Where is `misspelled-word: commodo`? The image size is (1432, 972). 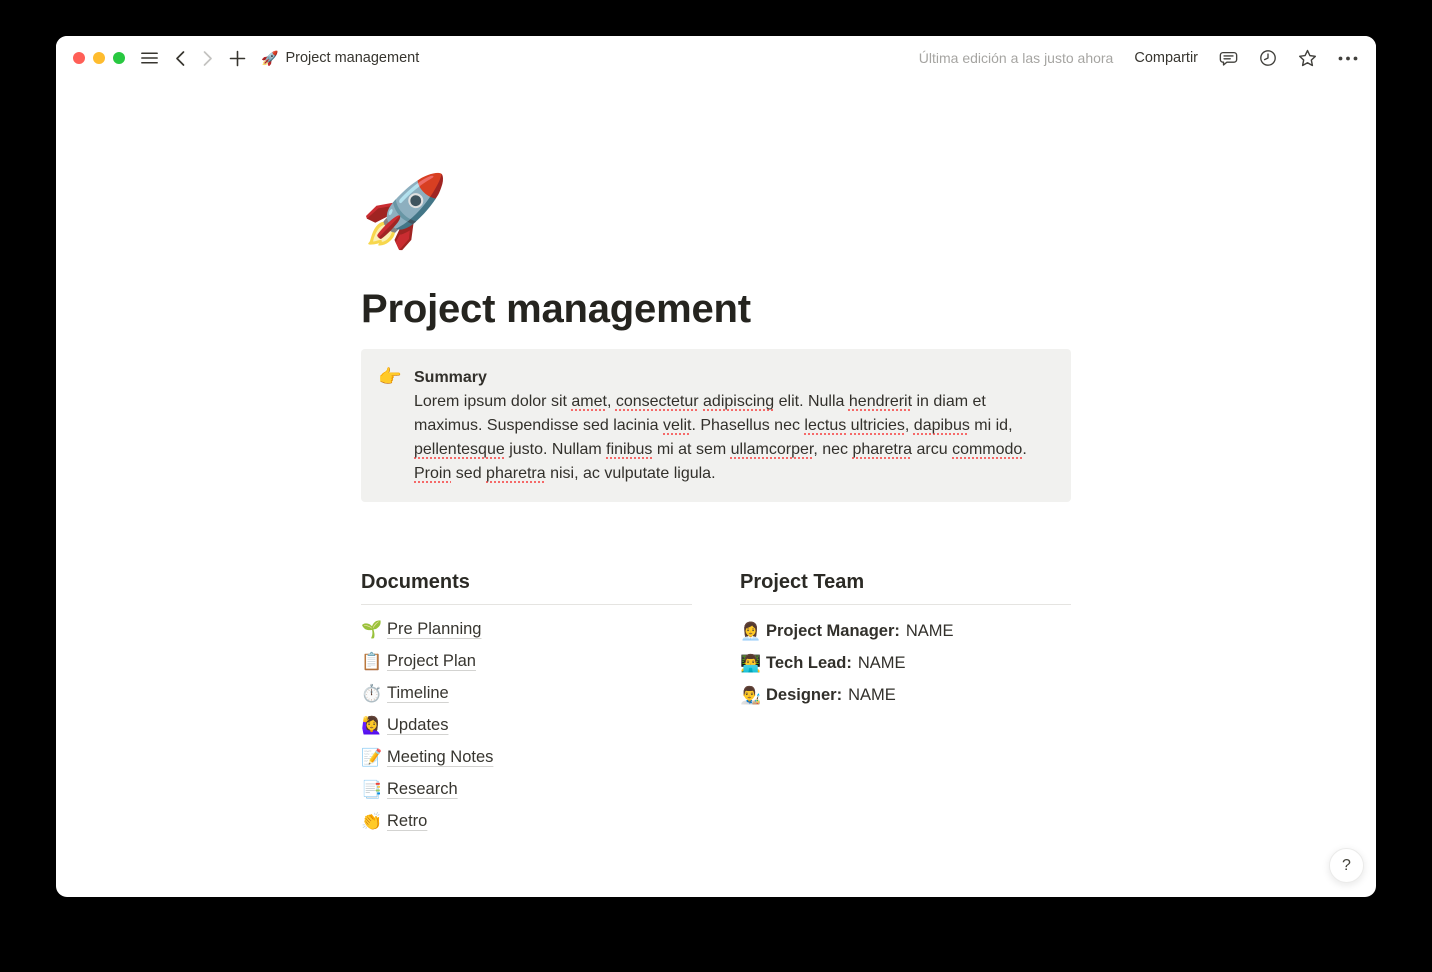
misspelled-word: commodo is located at coordinates (987, 449).